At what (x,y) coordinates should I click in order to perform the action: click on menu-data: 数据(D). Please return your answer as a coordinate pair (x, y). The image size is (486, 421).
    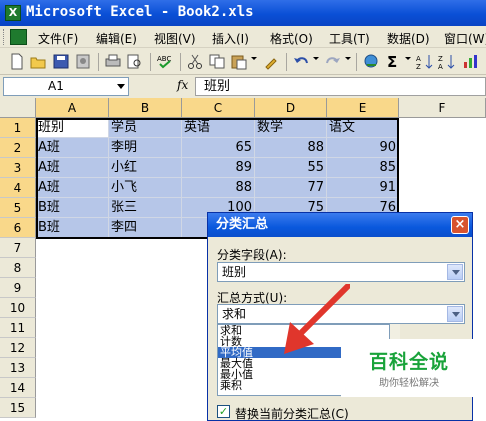
    Looking at the image, I should click on (408, 38).